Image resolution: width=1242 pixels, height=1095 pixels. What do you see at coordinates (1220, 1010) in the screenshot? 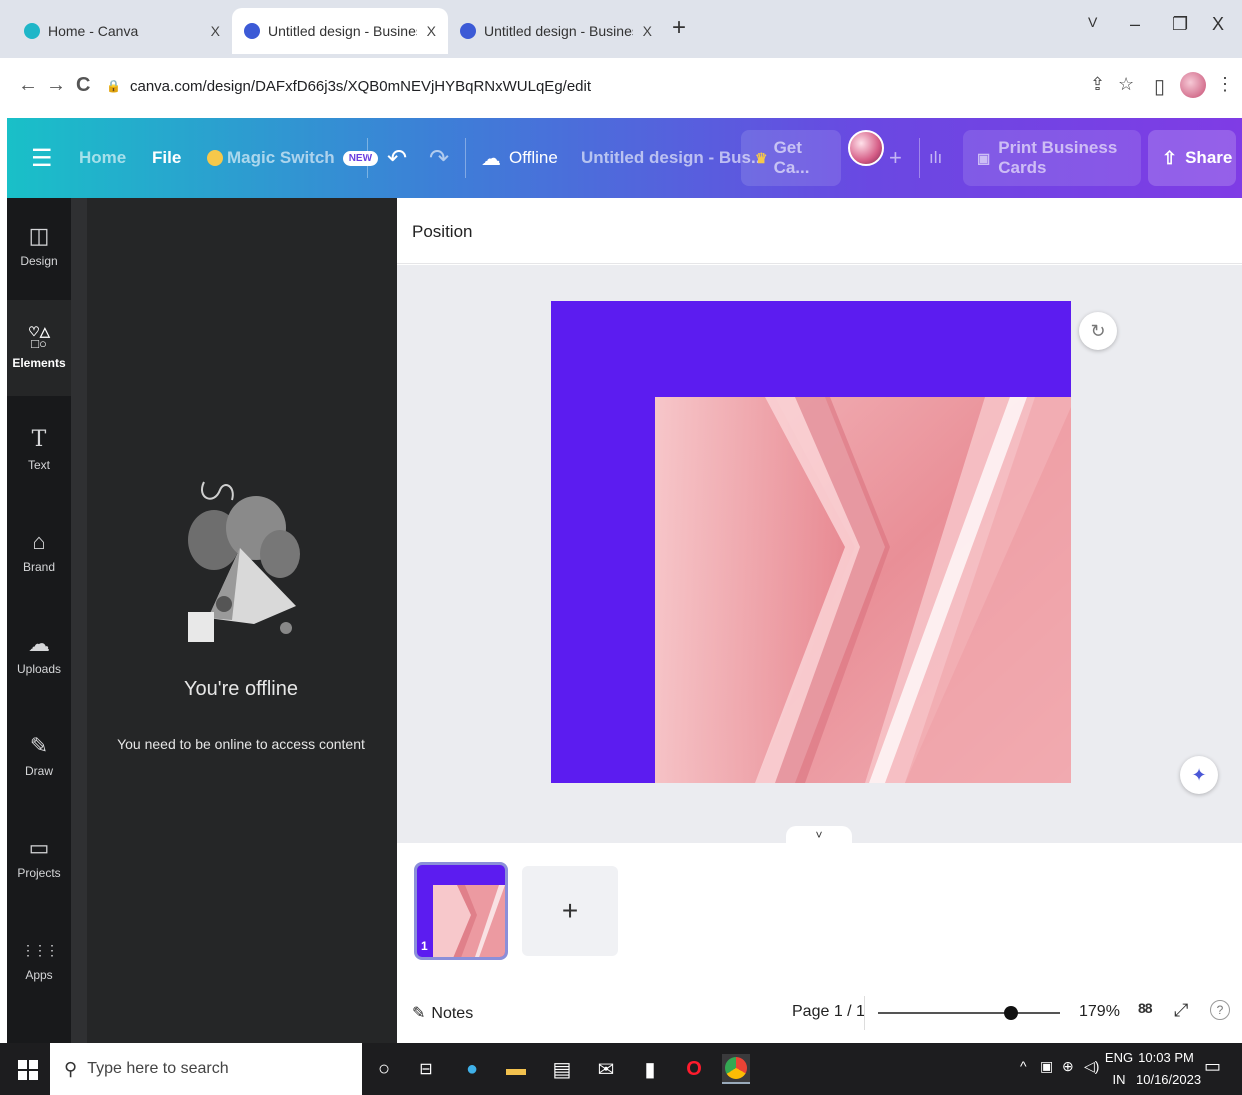
I see `help-icon: ?` at bounding box center [1220, 1010].